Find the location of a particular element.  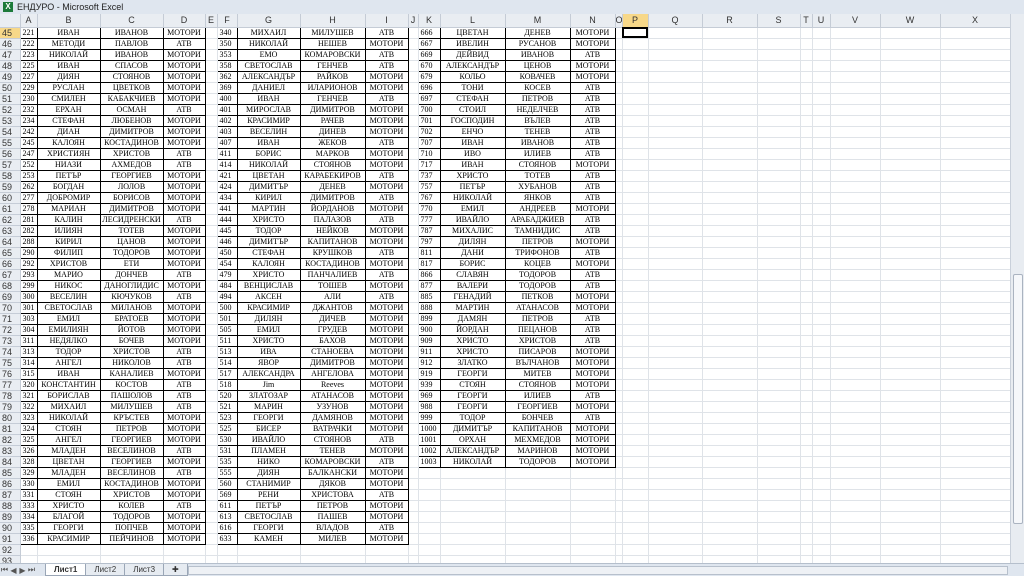

cell-first-name: ГЕНАДИЙ is located at coordinates (472, 296).